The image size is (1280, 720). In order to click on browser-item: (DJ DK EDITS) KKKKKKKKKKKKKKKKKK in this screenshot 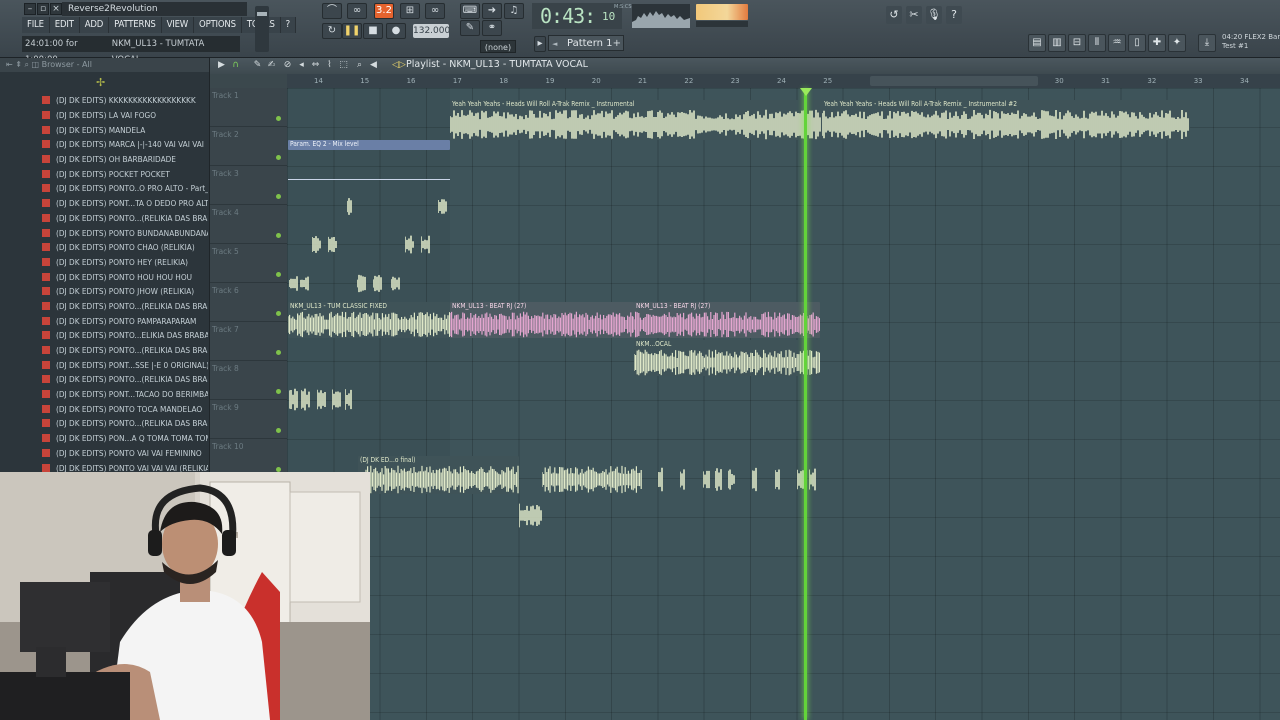, I will do `click(125, 100)`.